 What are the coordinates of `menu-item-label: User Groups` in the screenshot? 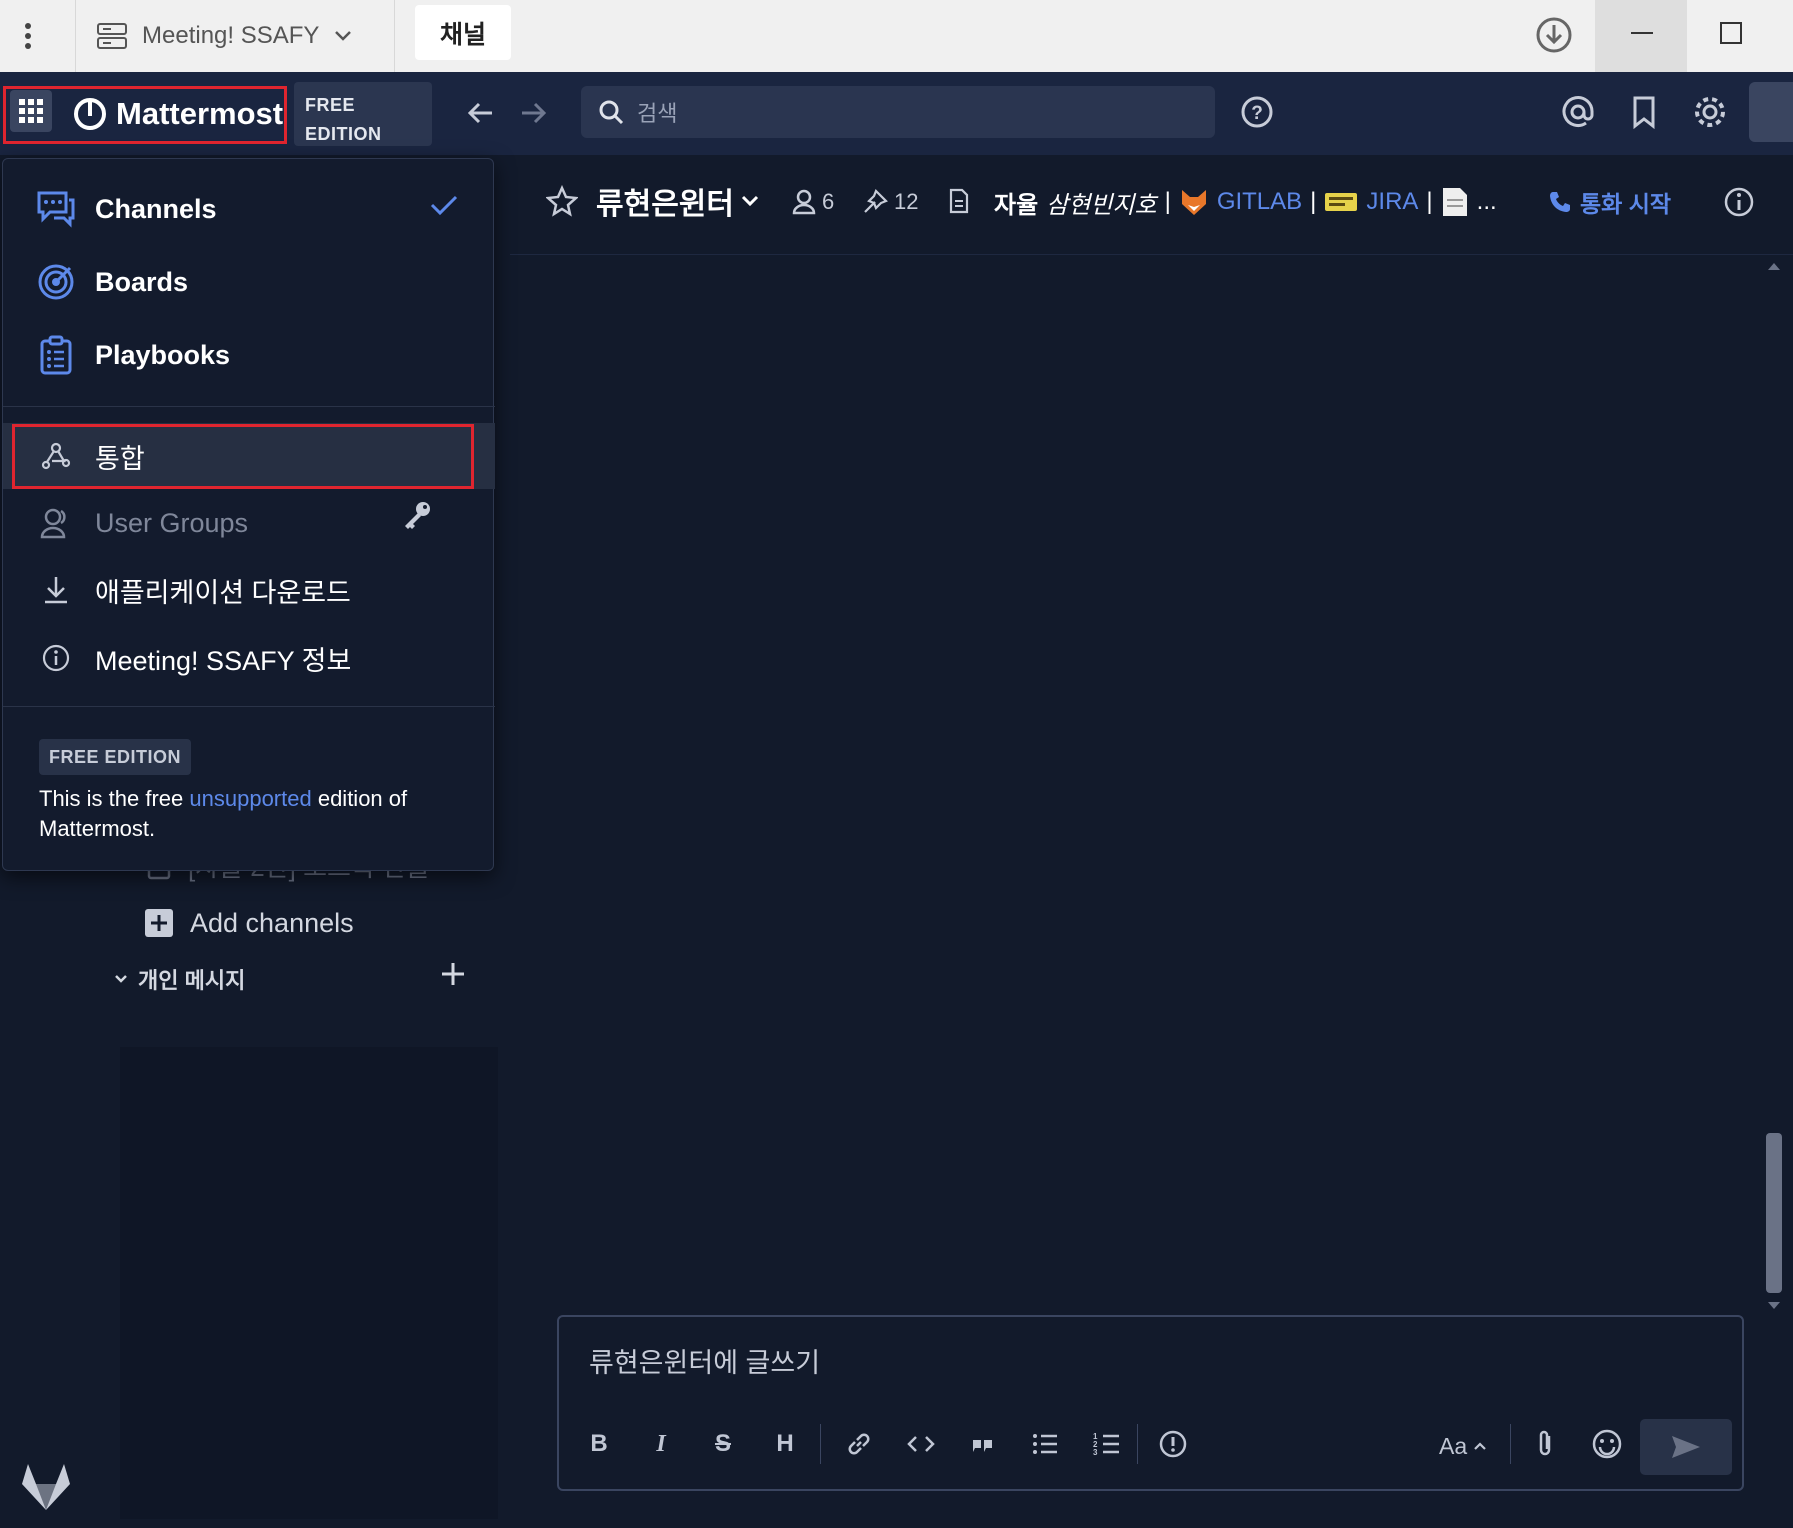 It's located at (172, 522).